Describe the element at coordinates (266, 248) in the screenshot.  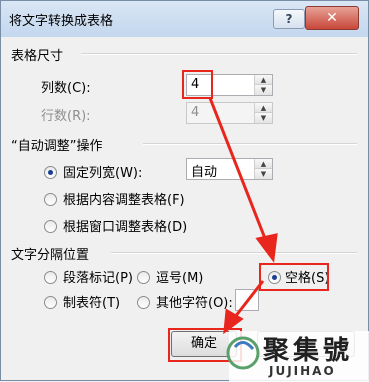
I see `arrow-to-space-head` at that location.